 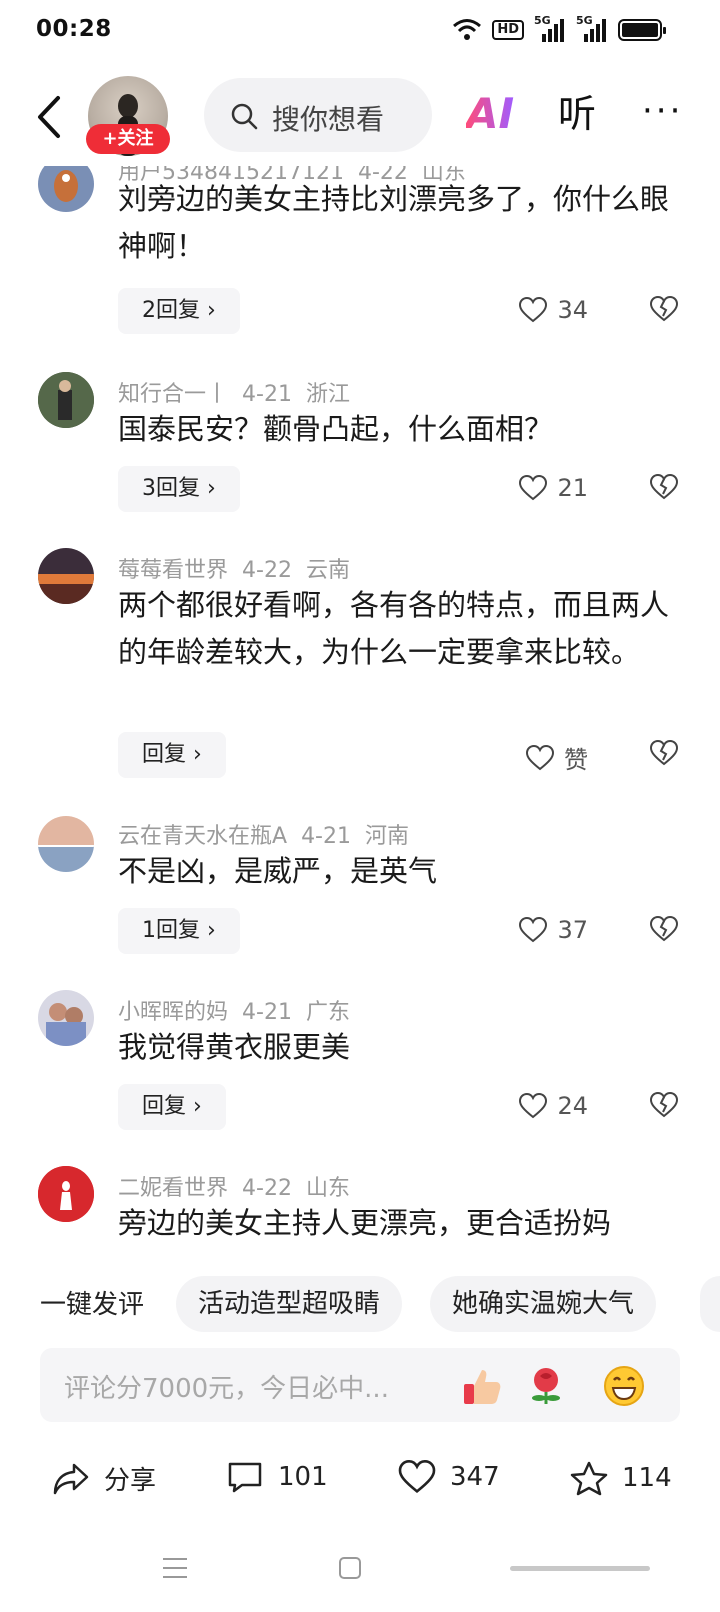 I want to click on comment-button: 101, so click(x=277, y=1477).